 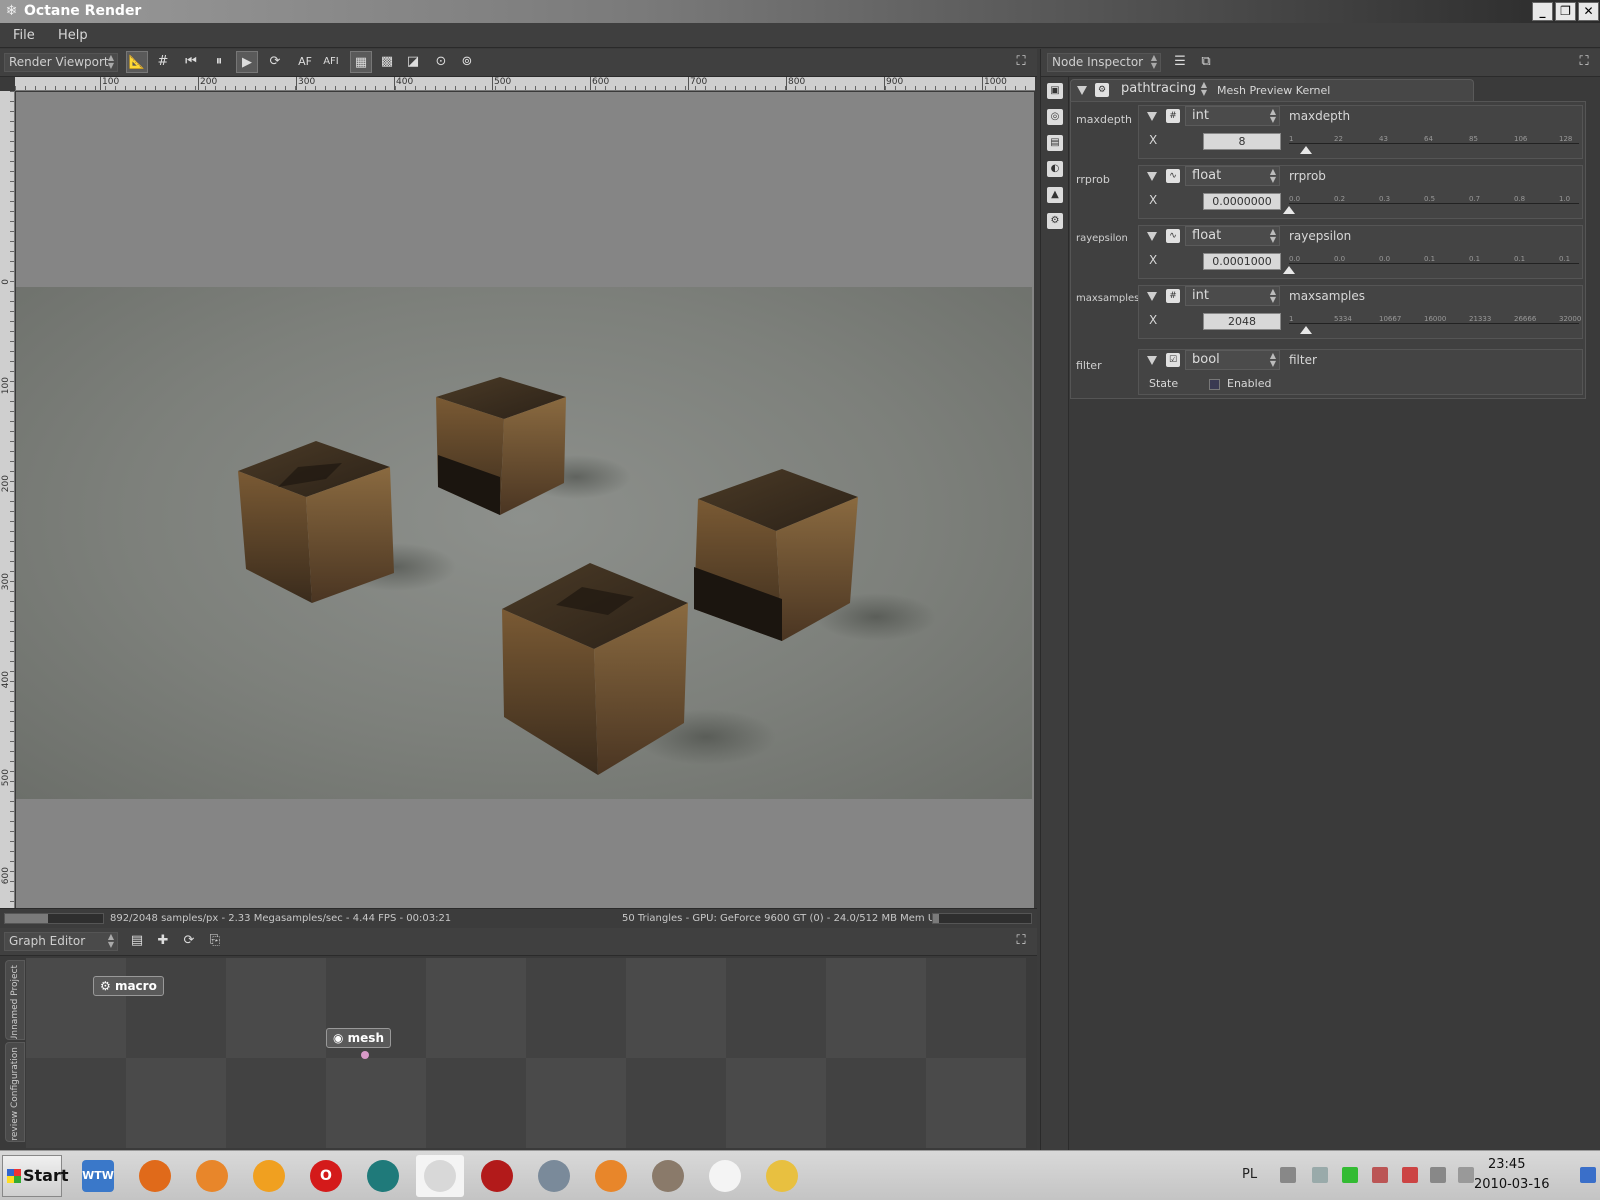 I want to click on menu-help: Help, so click(x=73, y=35).